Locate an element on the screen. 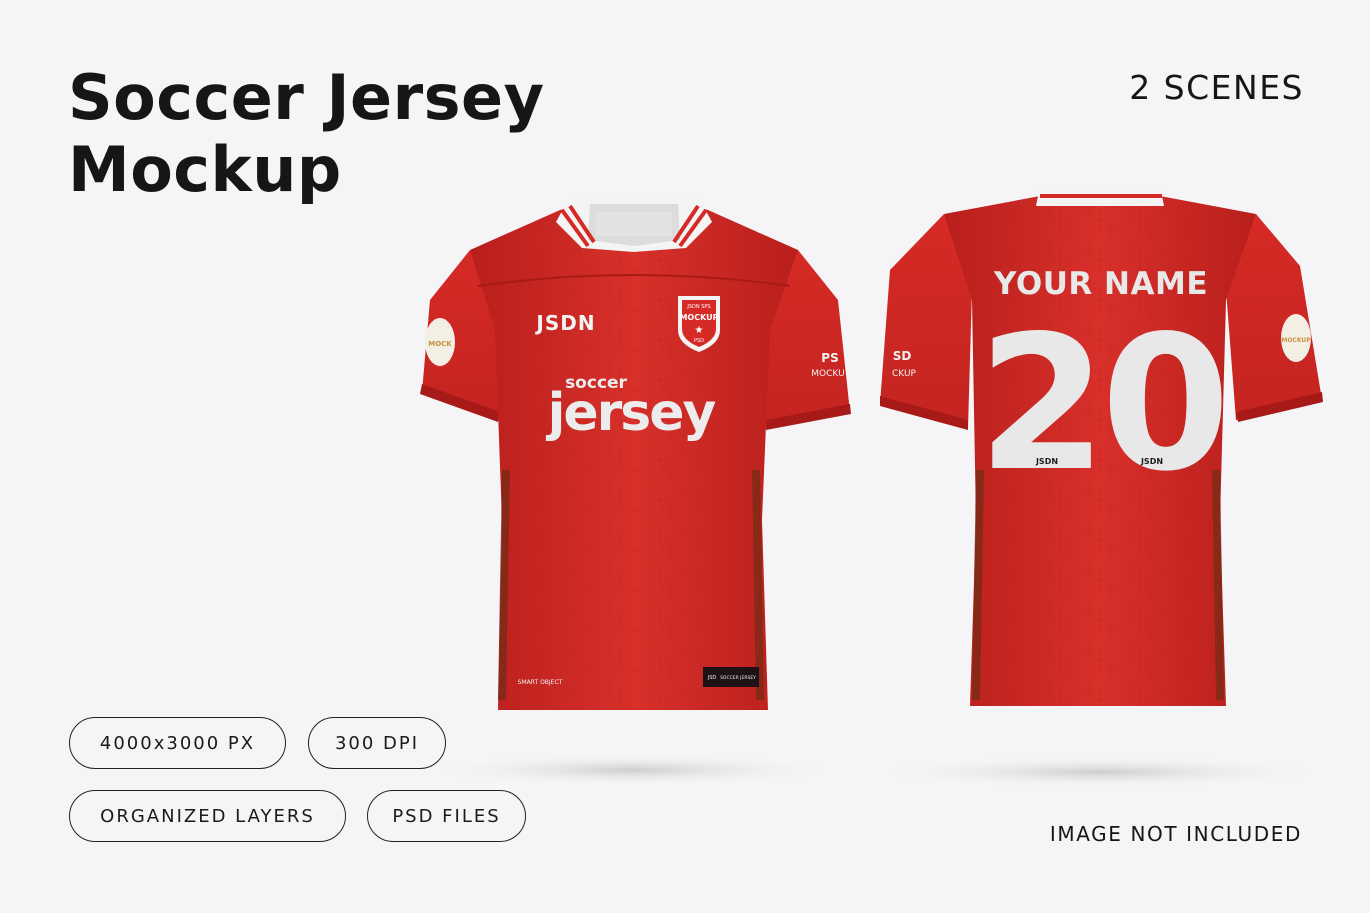  back-sleeve-text-2: CKUP is located at coordinates (904, 374).